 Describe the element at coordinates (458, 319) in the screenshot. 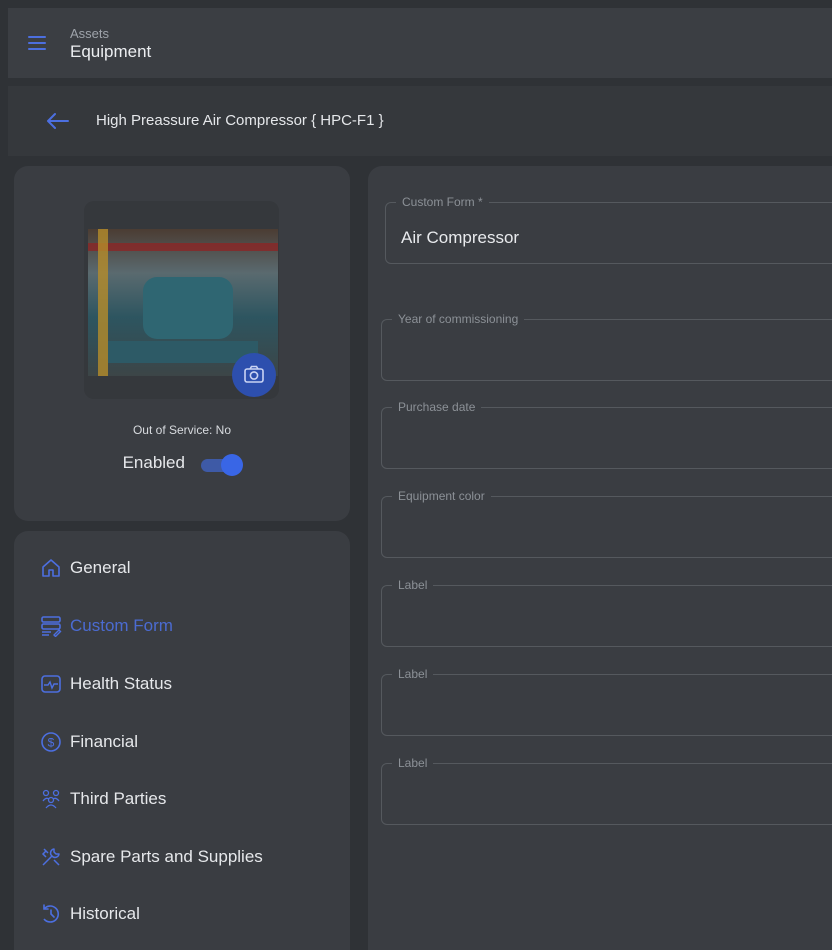

I see `field-label: Year of commissioning` at that location.